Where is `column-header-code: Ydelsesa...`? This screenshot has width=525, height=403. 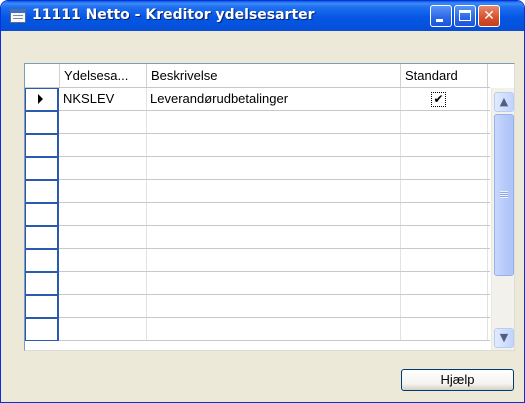
column-header-code: Ydelsesa... is located at coordinates (103, 75).